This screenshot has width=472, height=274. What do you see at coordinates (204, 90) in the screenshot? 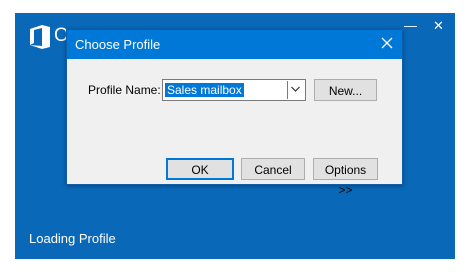
I see `profile-name-value: Sales mailbox` at bounding box center [204, 90].